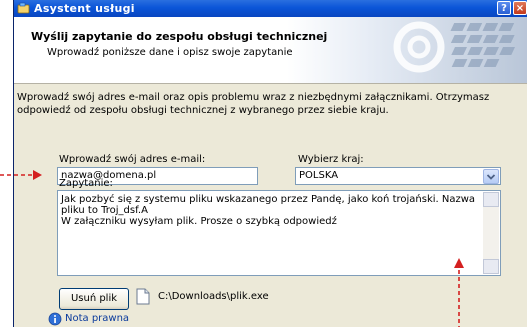 The width and height of the screenshot is (527, 327). I want to click on legal-note-link: Nota prawna, so click(97, 318).